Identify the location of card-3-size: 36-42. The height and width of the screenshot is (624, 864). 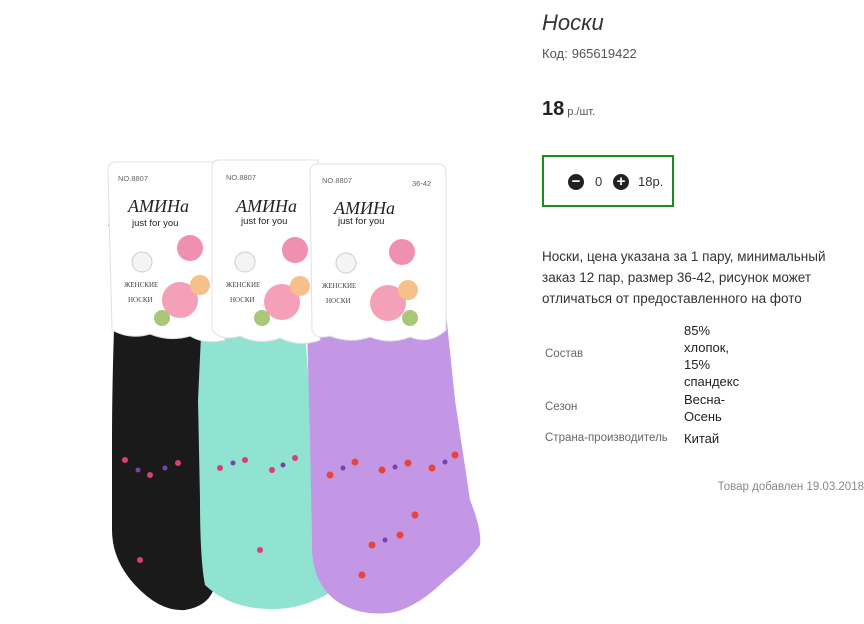
(421, 183).